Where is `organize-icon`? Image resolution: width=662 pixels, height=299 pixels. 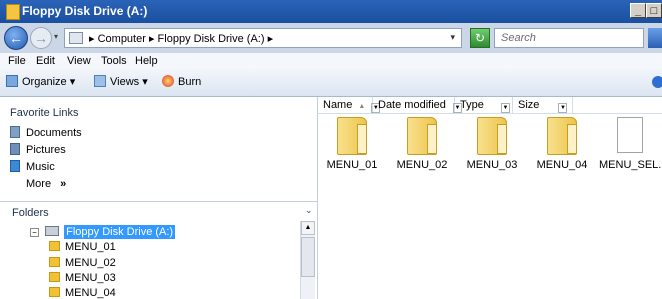
organize-icon is located at coordinates (12, 81).